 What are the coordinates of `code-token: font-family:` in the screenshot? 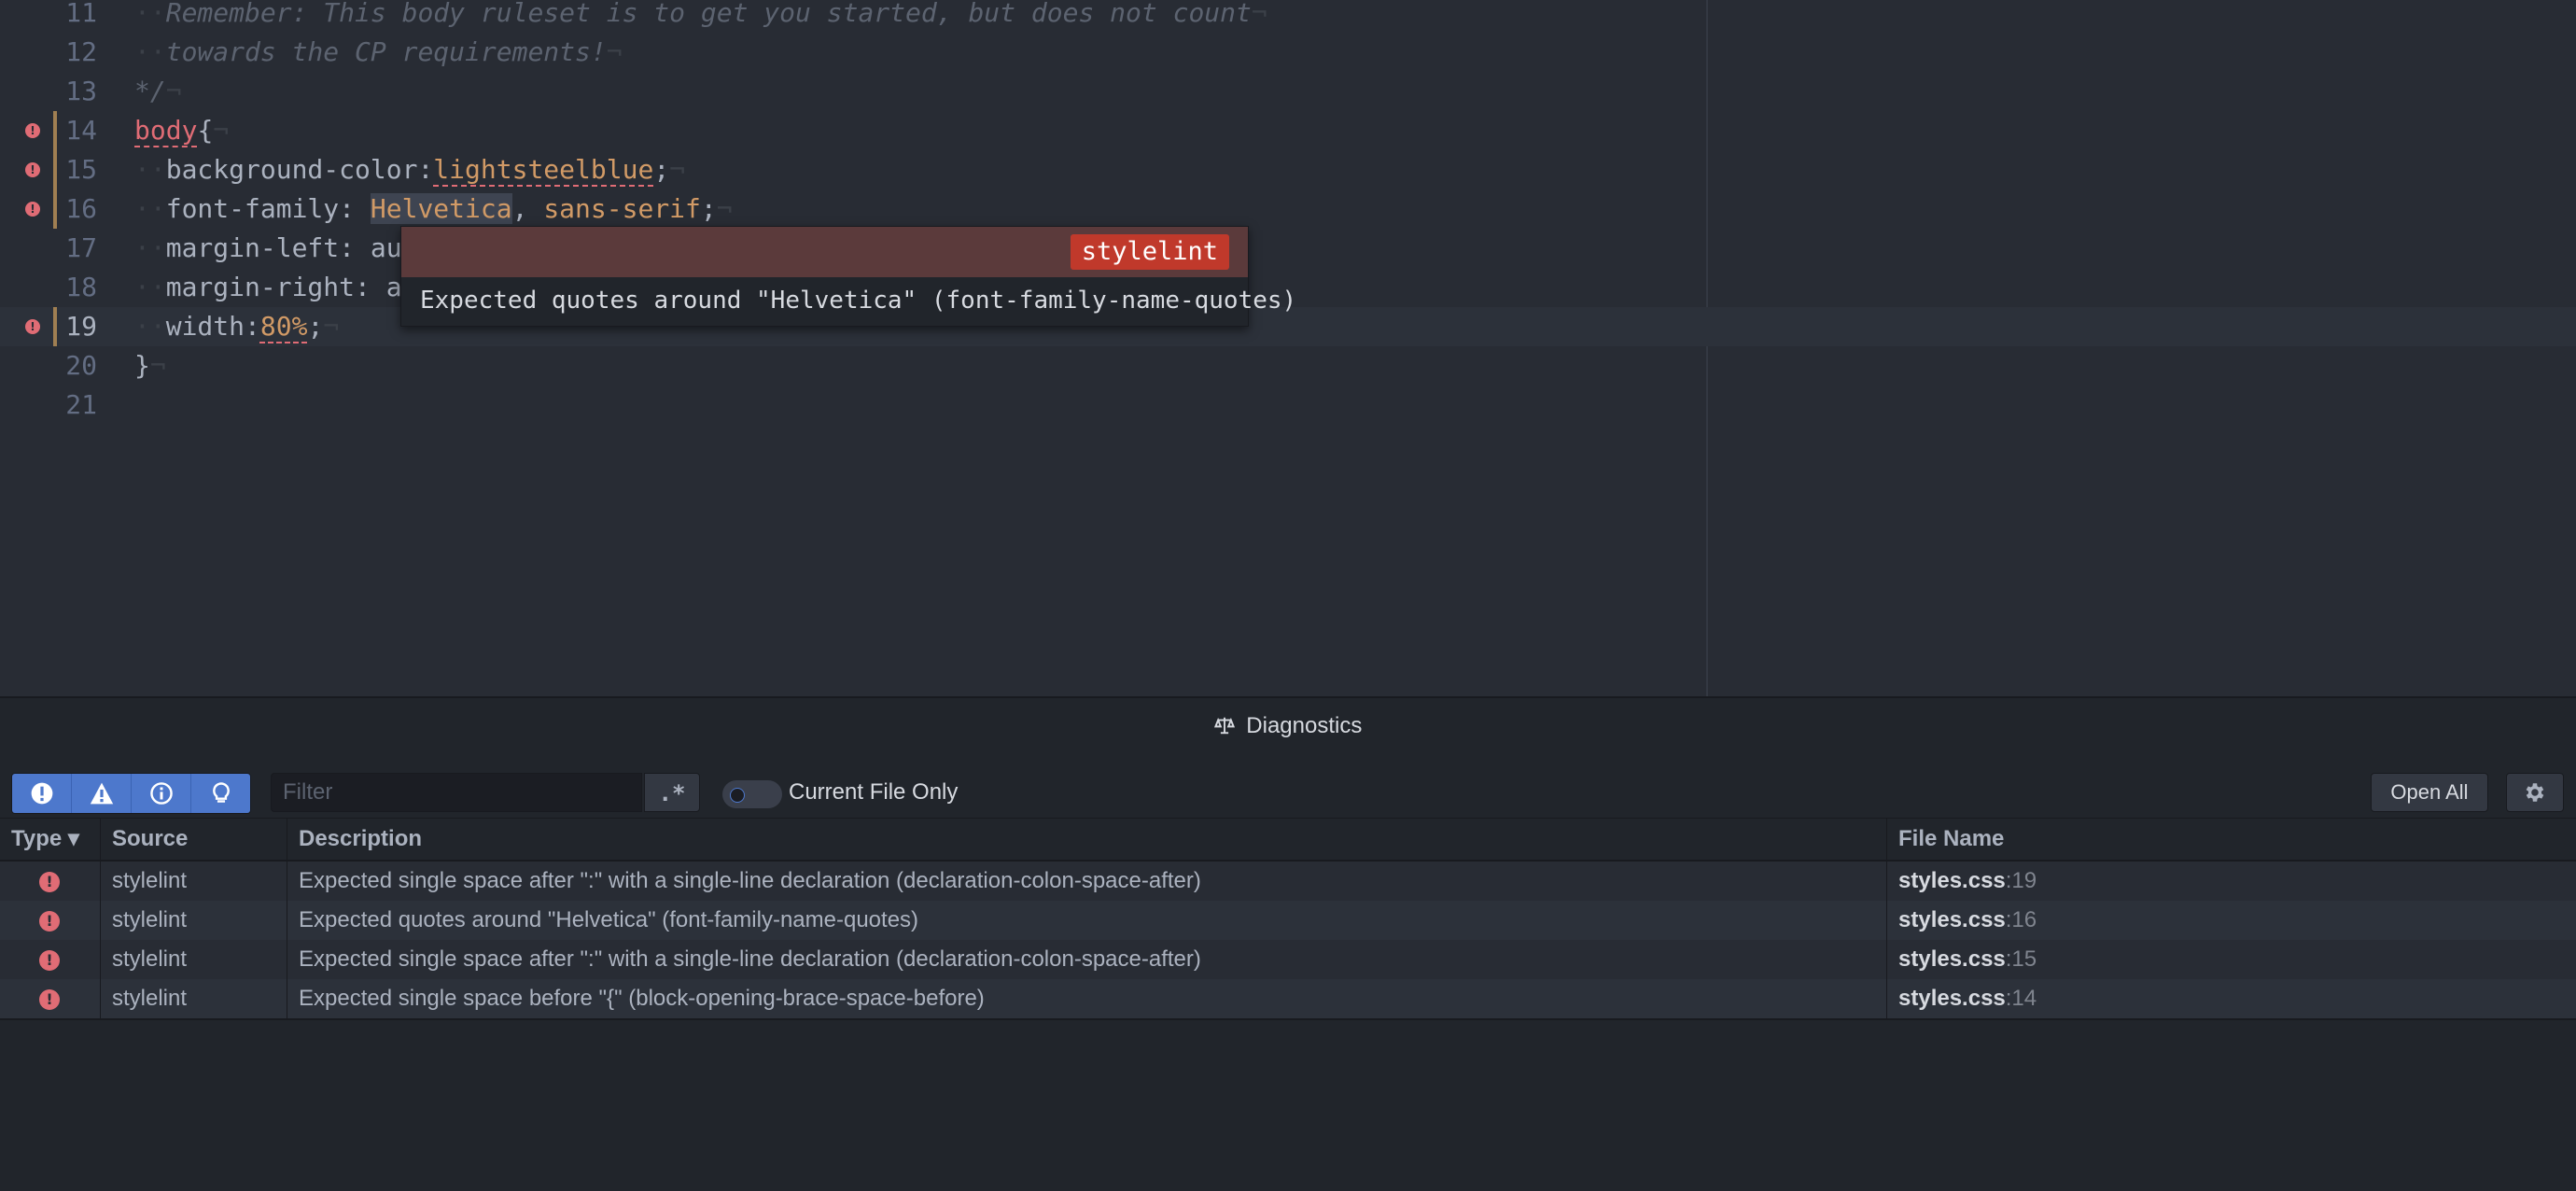 It's located at (268, 208).